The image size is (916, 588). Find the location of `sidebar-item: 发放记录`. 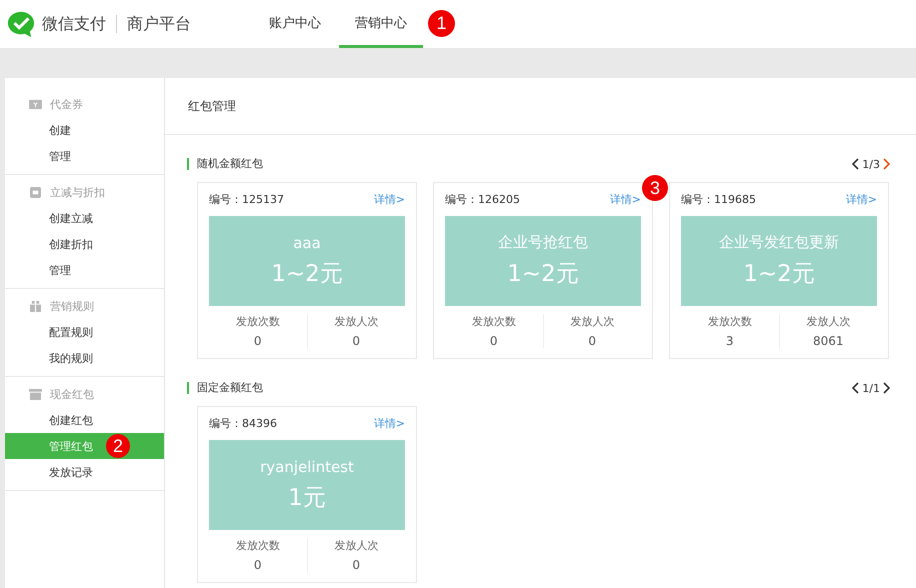

sidebar-item: 发放记录 is located at coordinates (84, 472).